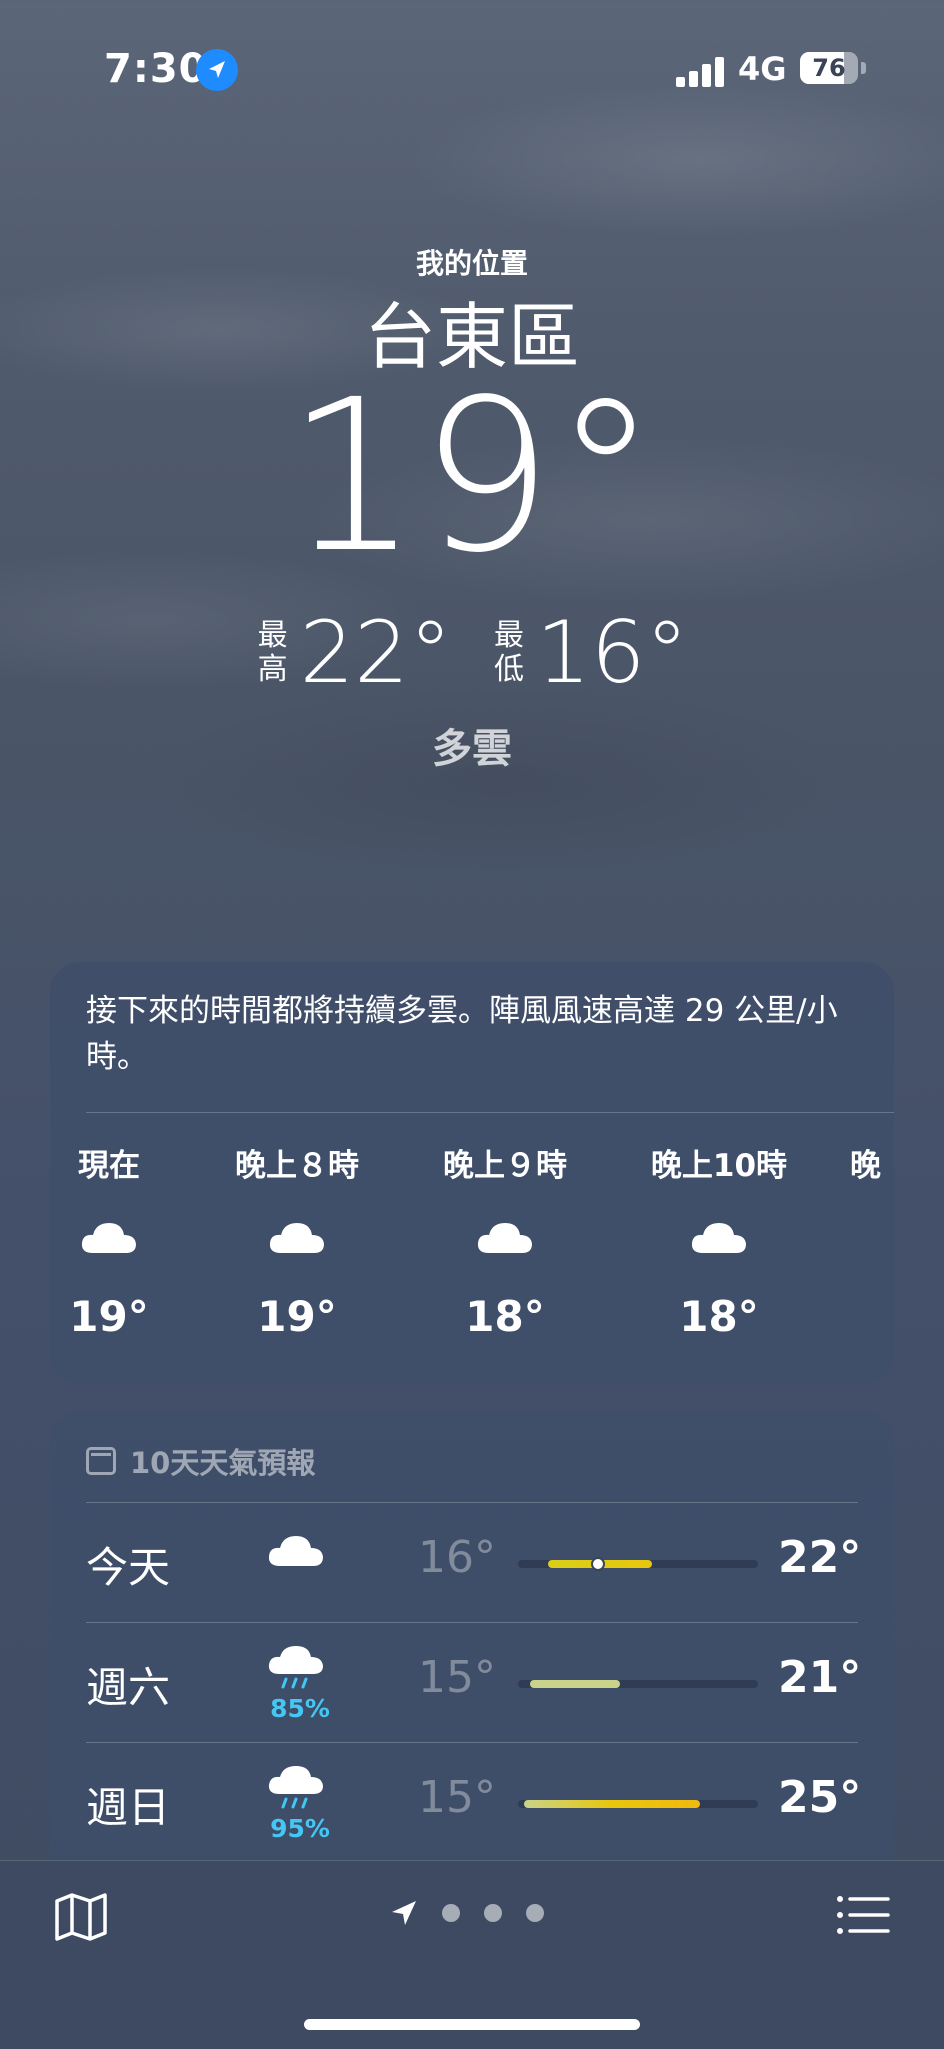  I want to click on battery-percentage: 76, so click(829, 68).